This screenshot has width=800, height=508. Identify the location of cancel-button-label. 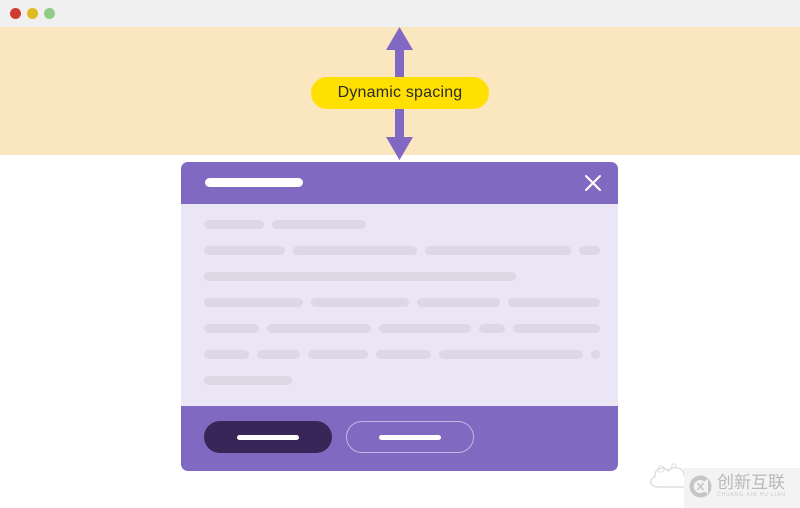
(410, 437).